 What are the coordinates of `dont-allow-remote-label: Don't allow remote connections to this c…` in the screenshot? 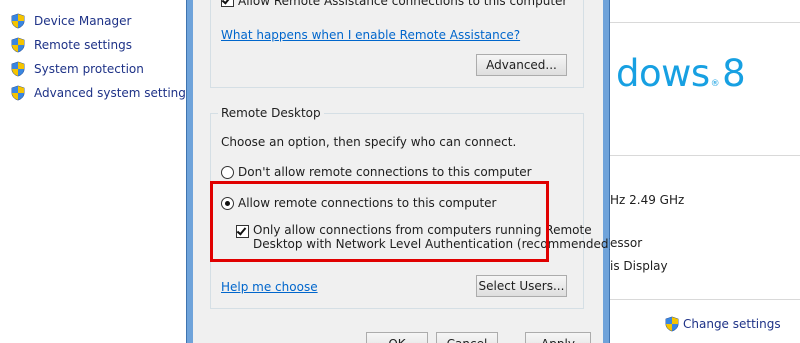 It's located at (385, 172).